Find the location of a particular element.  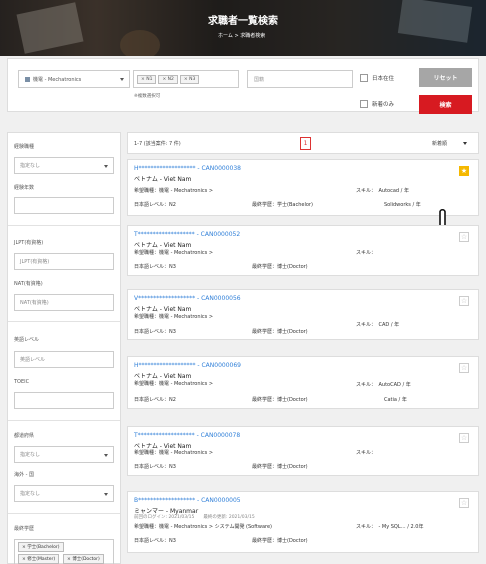

education-chip: × 学士(Bachelor) is located at coordinates (41, 547).